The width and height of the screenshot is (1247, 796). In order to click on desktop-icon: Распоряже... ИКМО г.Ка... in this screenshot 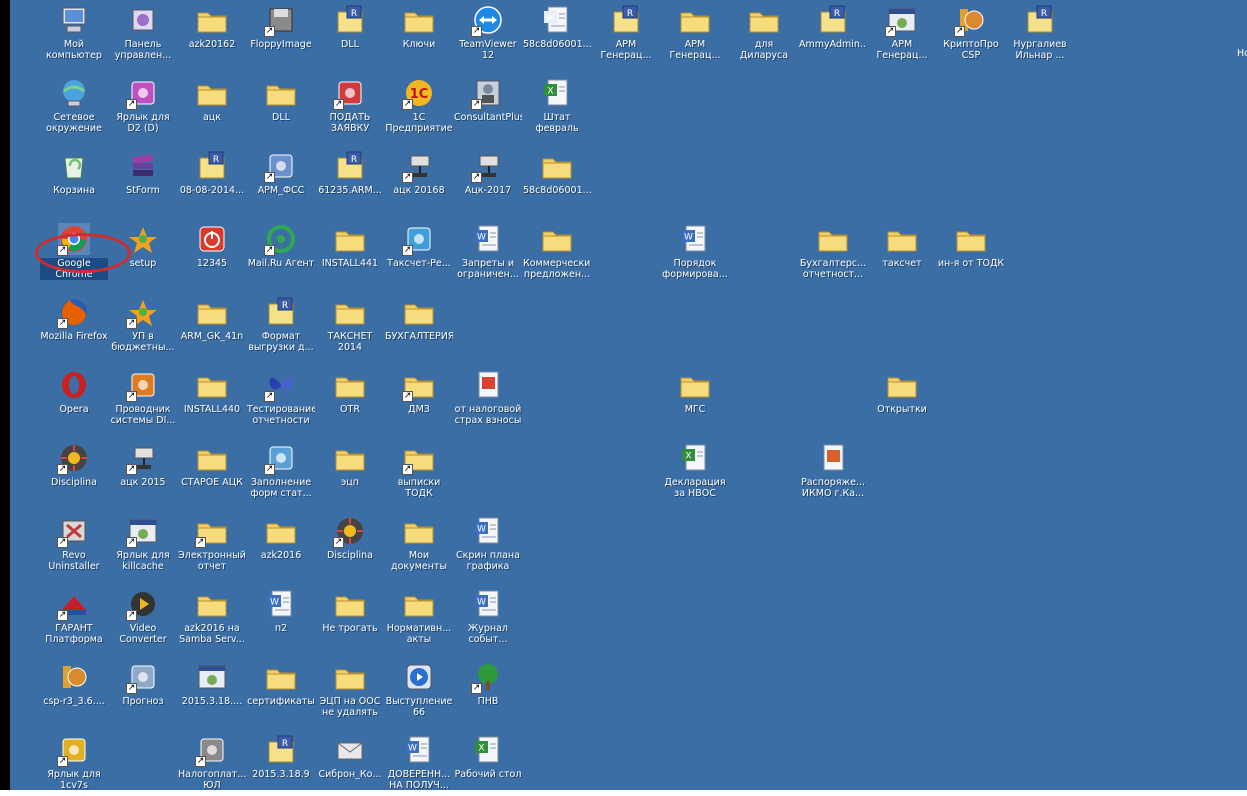, I will do `click(833, 474)`.